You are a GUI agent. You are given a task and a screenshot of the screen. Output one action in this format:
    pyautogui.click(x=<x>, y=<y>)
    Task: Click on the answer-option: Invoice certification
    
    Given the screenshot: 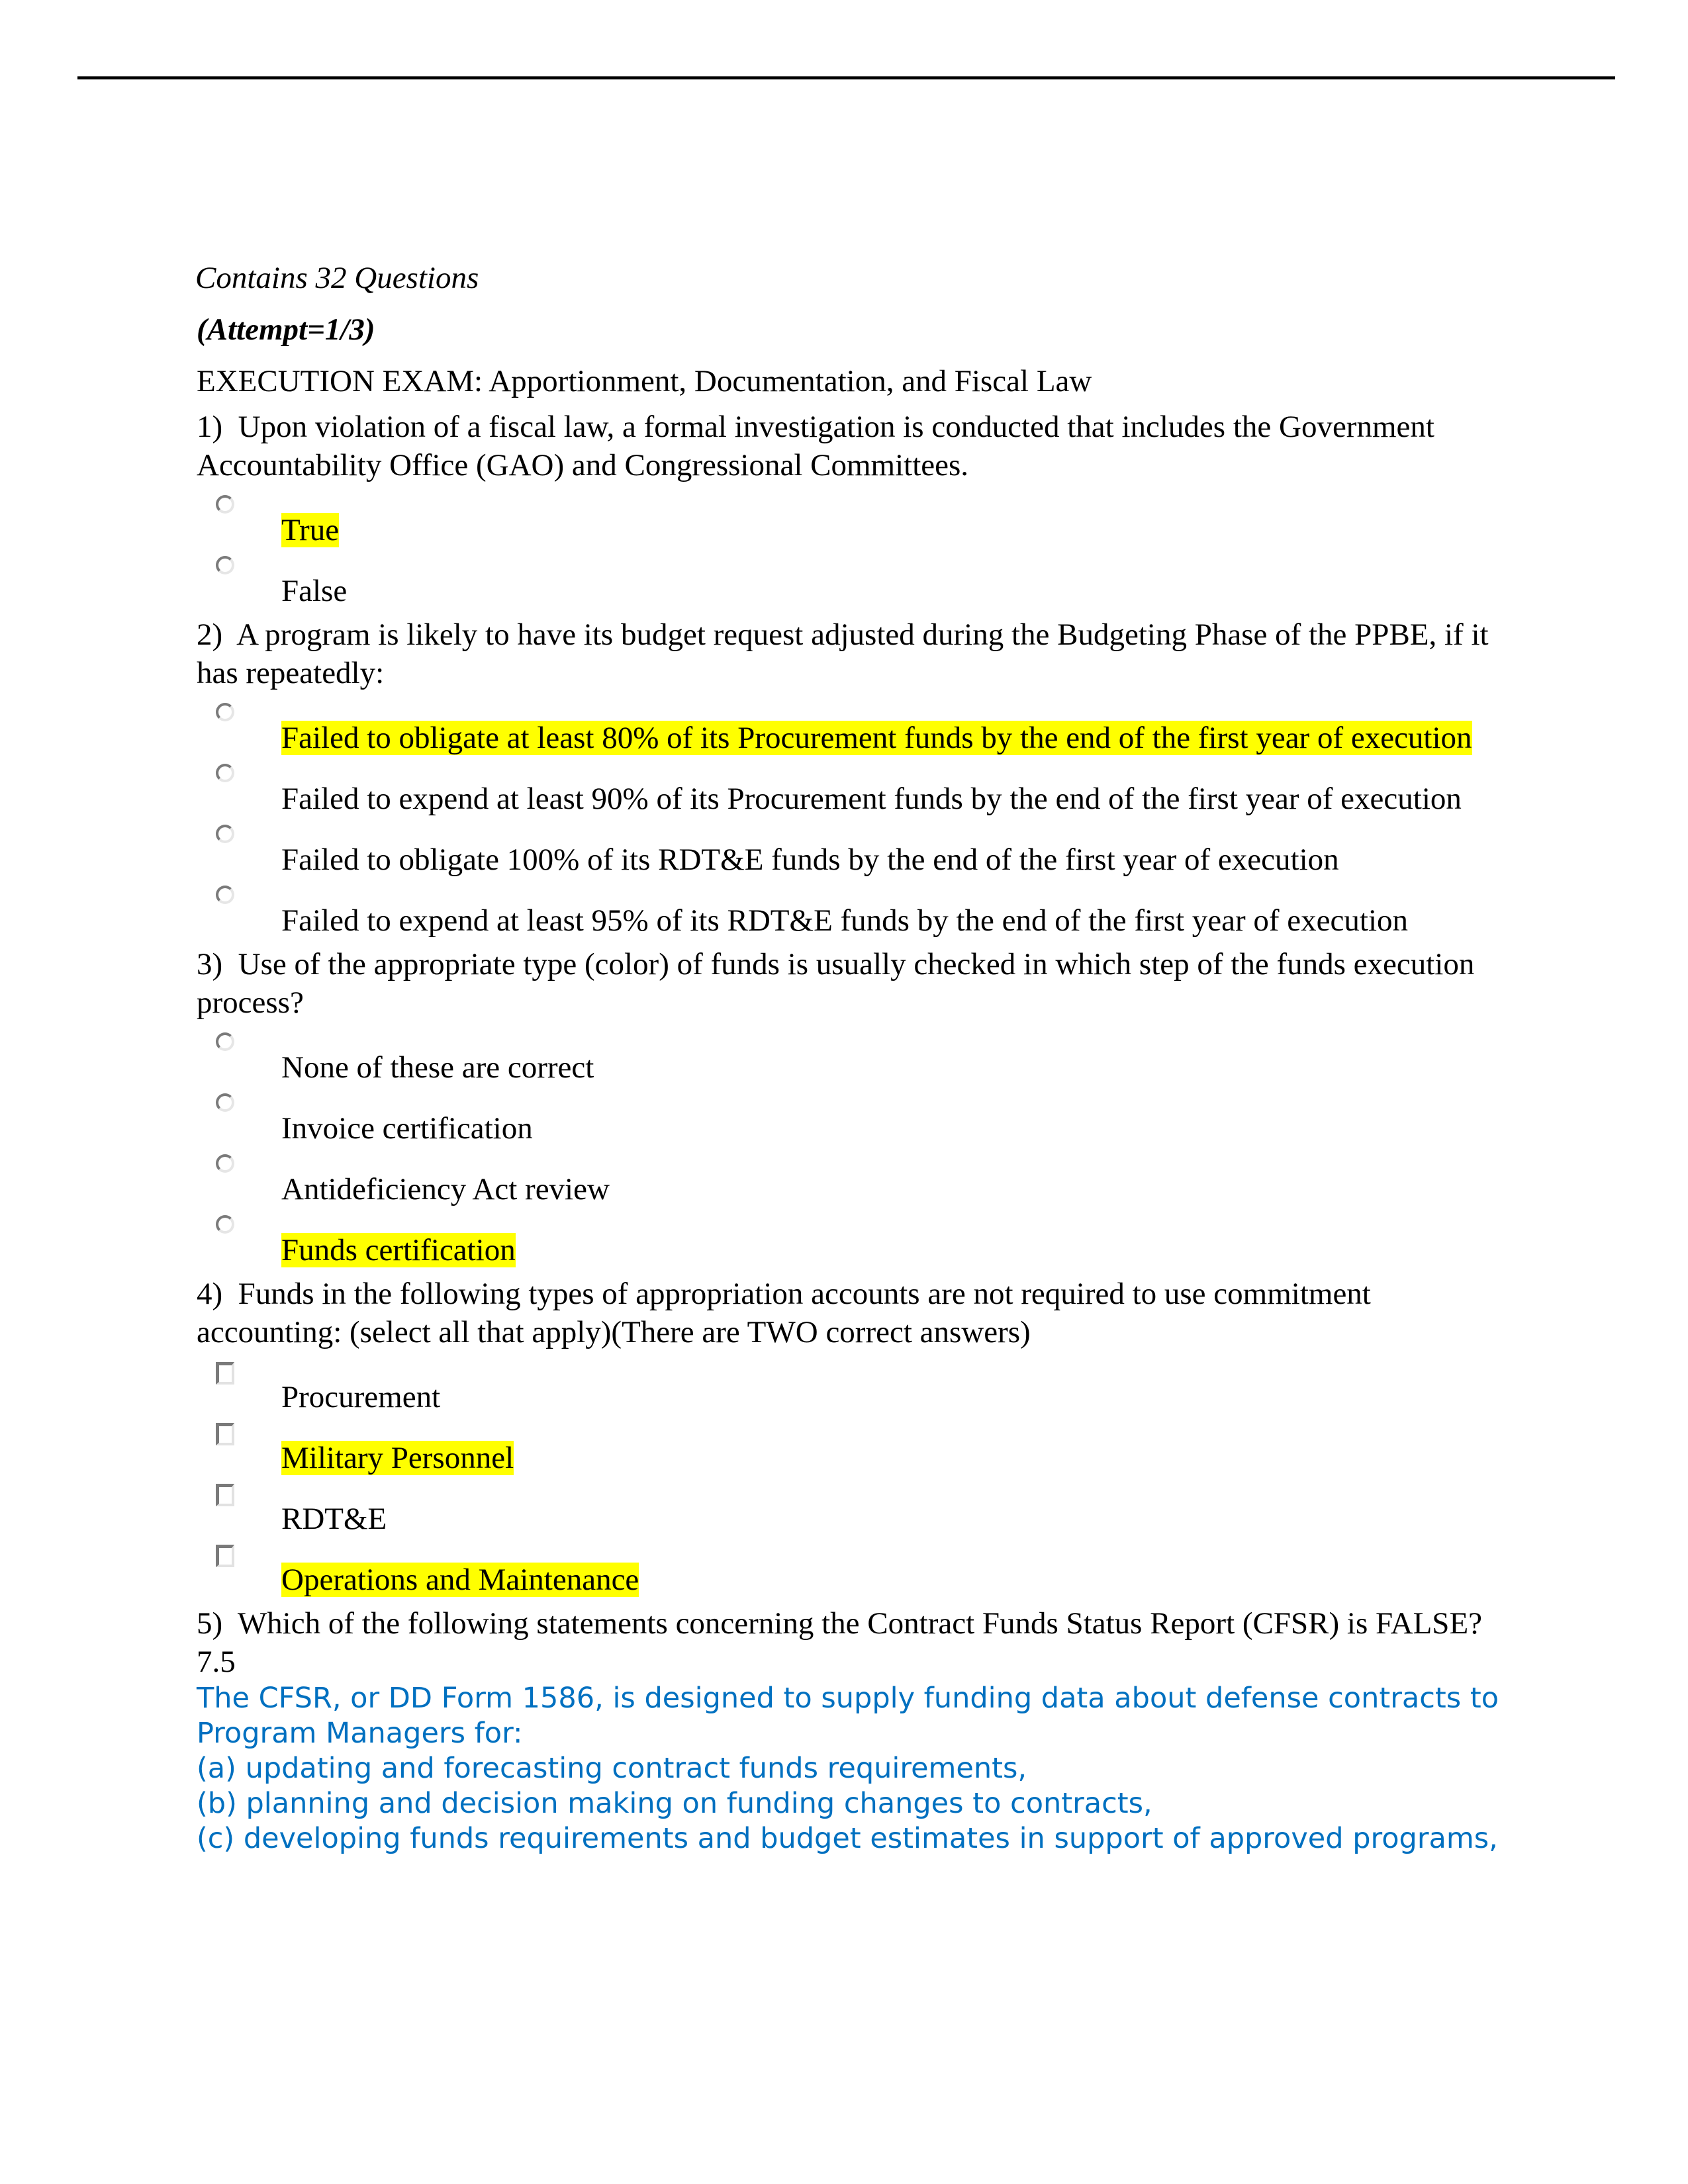 What is the action you would take?
    pyautogui.click(x=852, y=1120)
    